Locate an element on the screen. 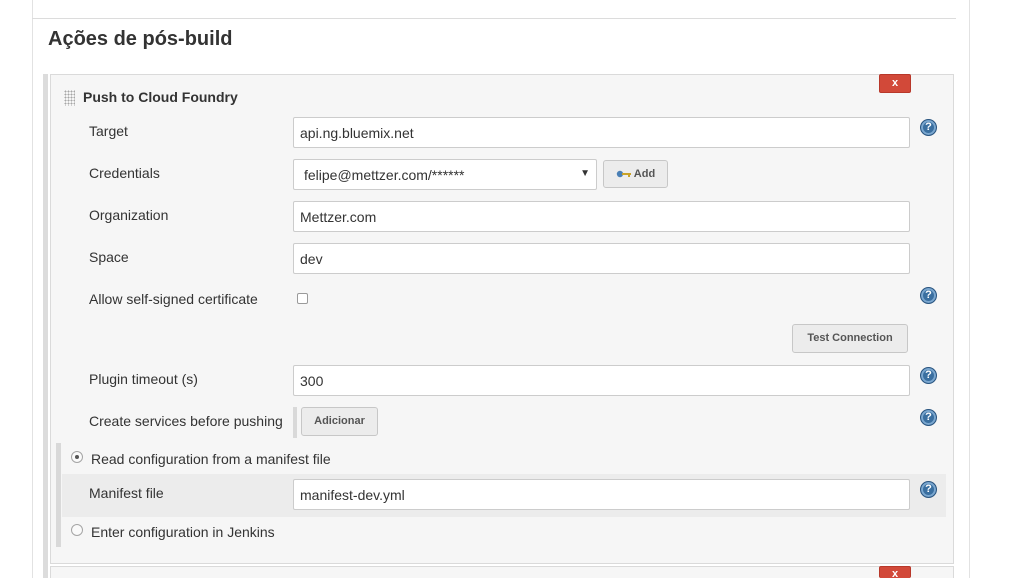 The image size is (1033, 578). drag-handle-icon is located at coordinates (69, 98).